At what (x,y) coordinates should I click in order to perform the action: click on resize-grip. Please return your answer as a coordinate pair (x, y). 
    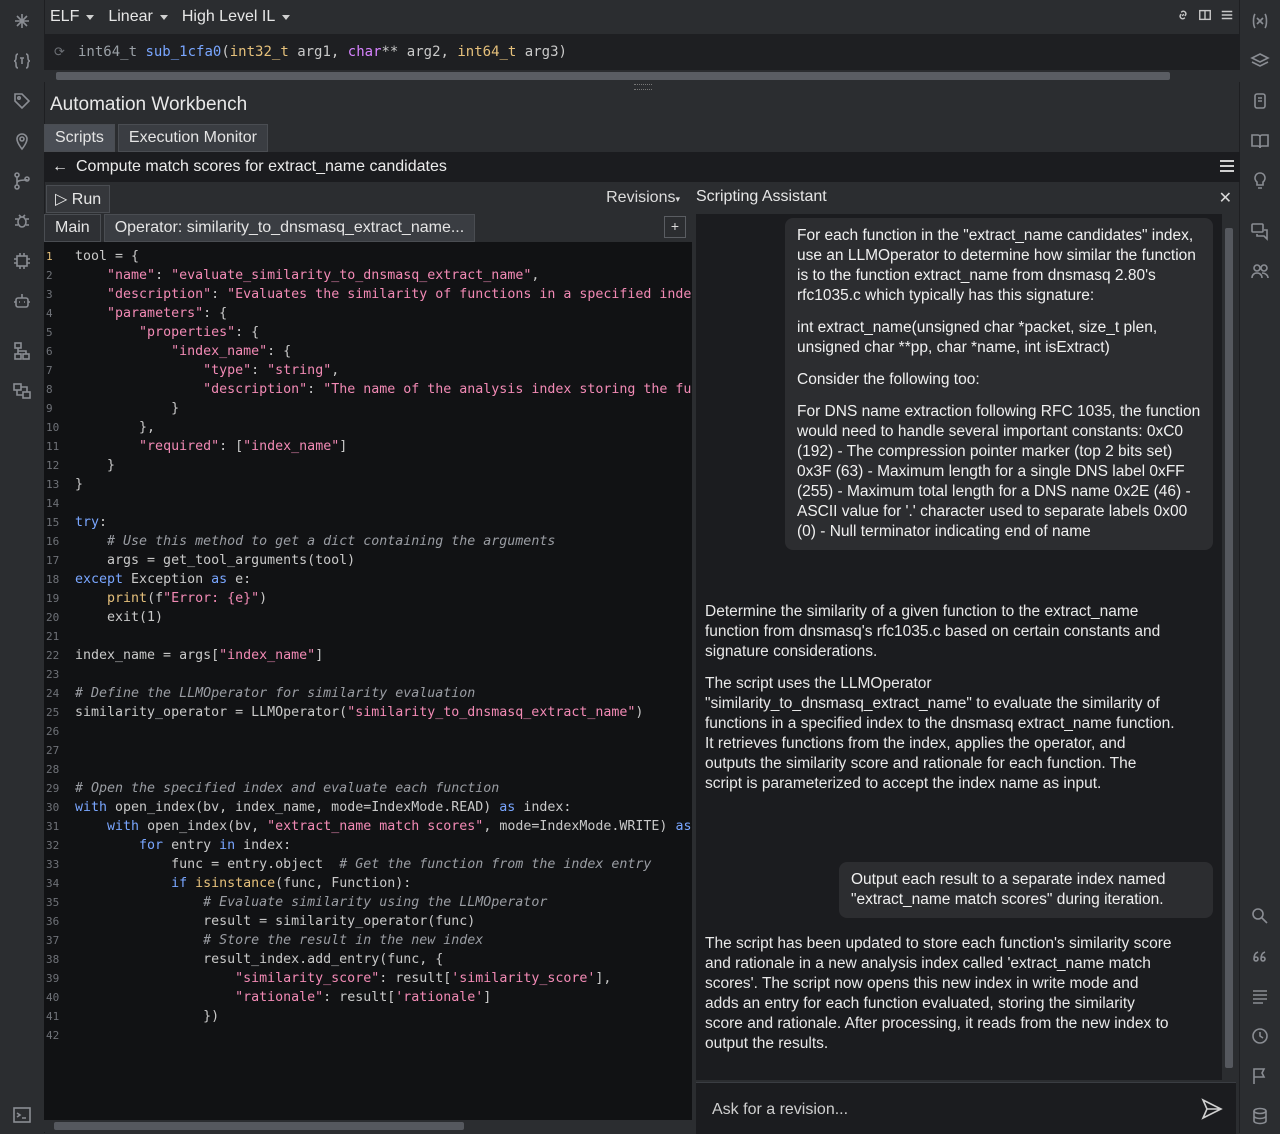
    Looking at the image, I should click on (643, 87).